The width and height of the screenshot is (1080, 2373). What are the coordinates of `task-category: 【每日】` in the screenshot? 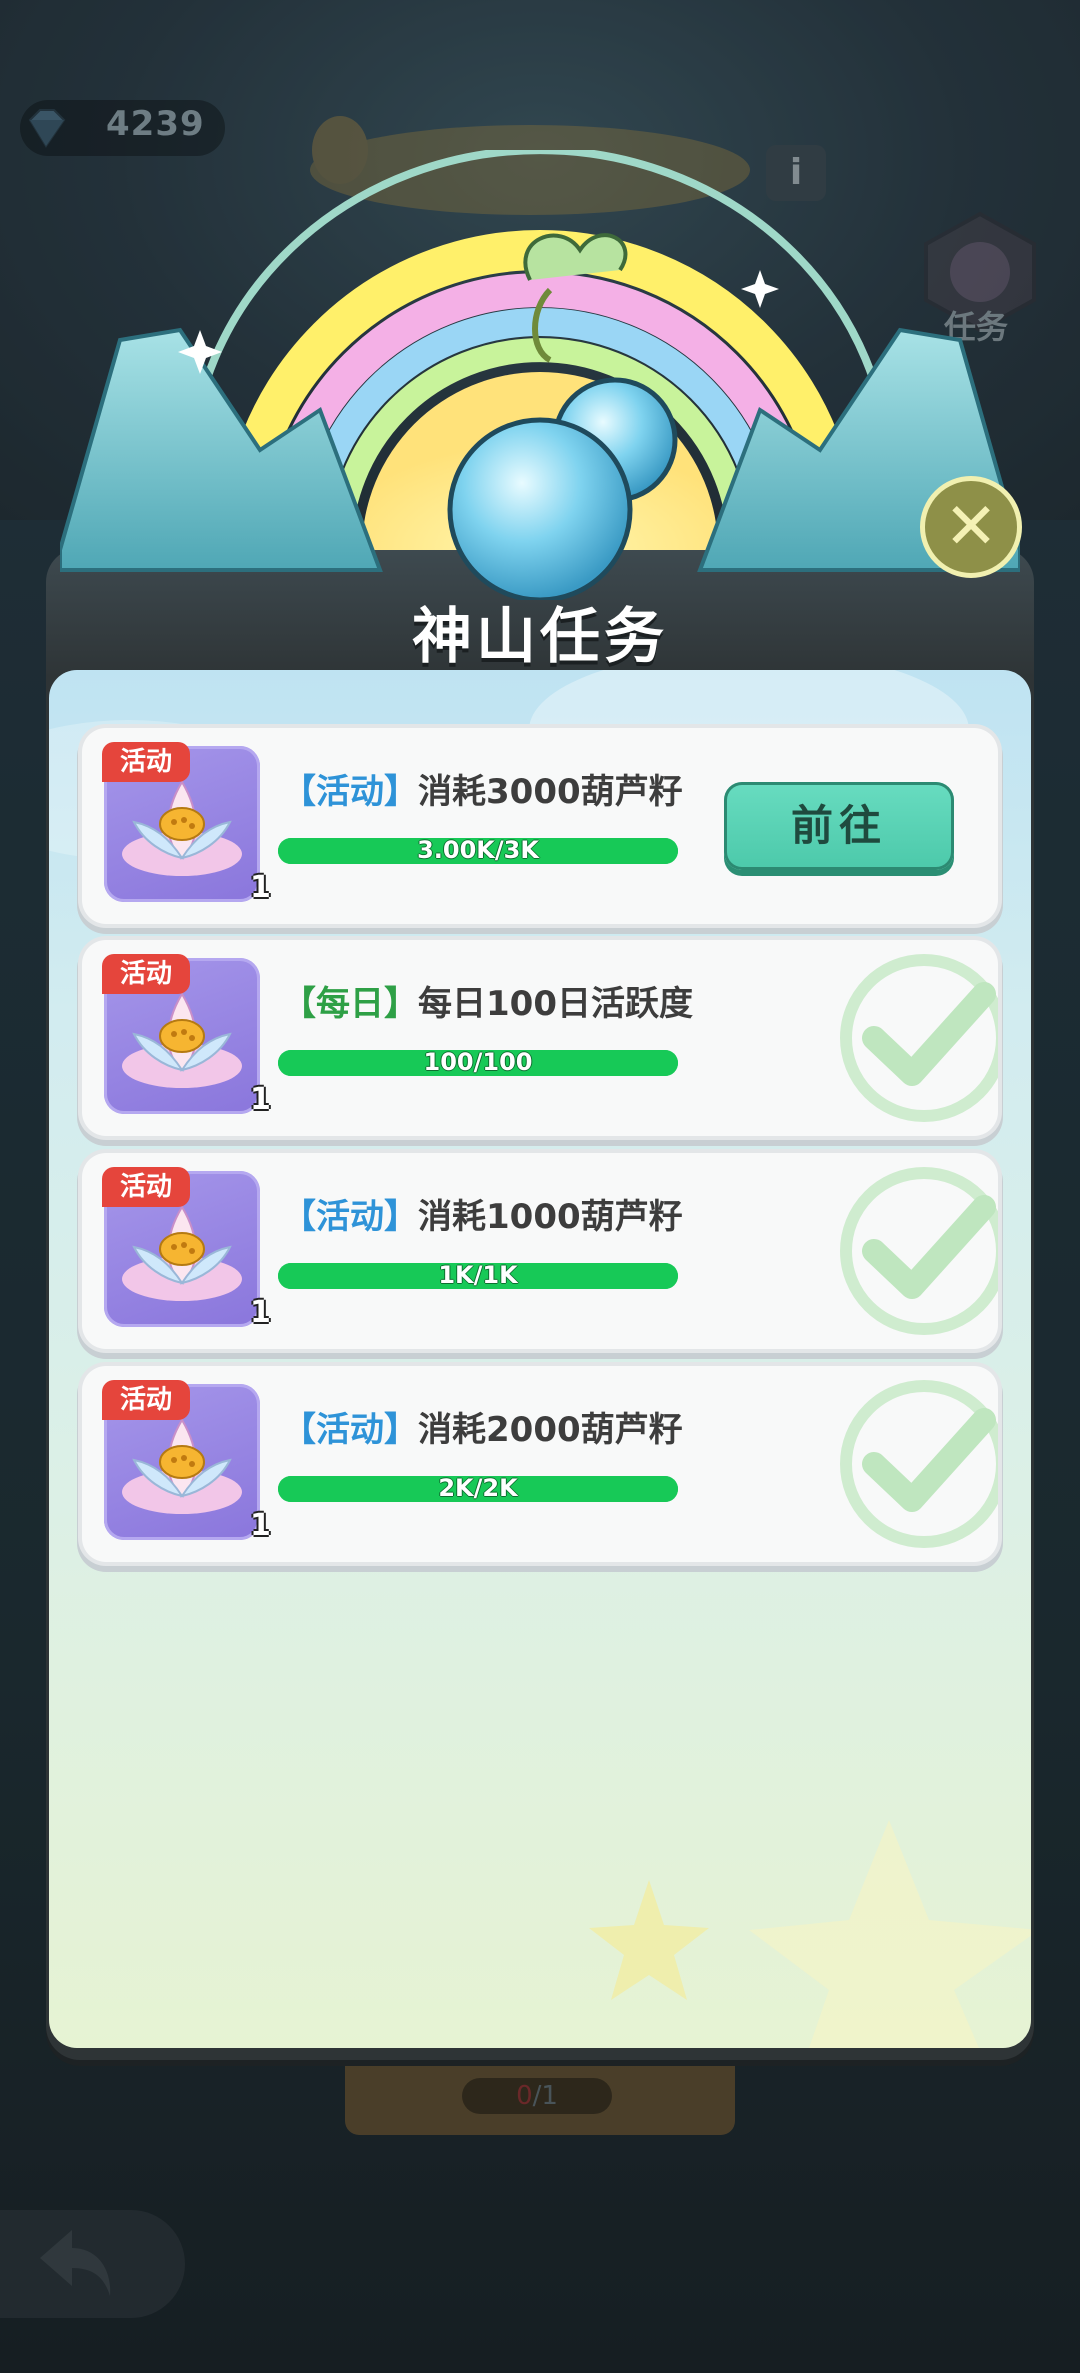 It's located at (350, 1004).